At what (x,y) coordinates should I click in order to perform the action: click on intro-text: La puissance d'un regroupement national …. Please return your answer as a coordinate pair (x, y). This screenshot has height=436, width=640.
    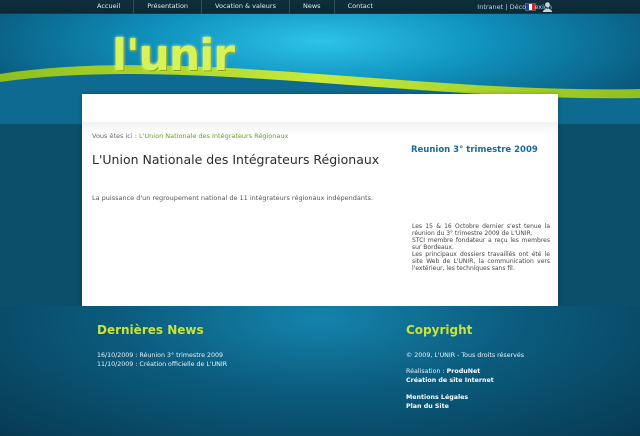
    Looking at the image, I should click on (233, 198).